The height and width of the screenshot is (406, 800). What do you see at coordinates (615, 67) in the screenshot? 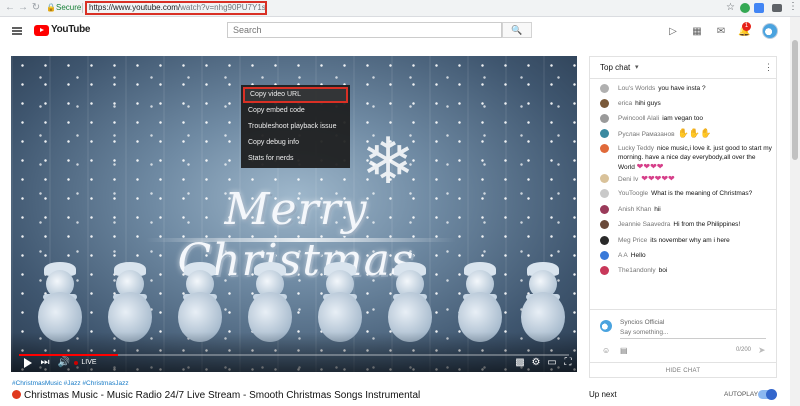
I see `chat-mode-title: Top chat` at bounding box center [615, 67].